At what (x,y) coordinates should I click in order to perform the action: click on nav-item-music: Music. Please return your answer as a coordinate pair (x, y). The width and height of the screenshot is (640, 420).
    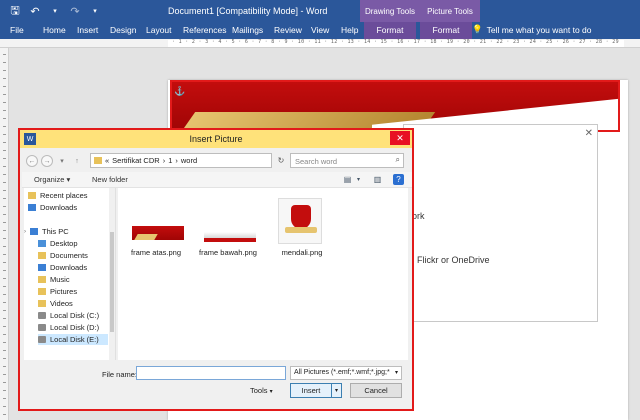
    Looking at the image, I should click on (76, 279).